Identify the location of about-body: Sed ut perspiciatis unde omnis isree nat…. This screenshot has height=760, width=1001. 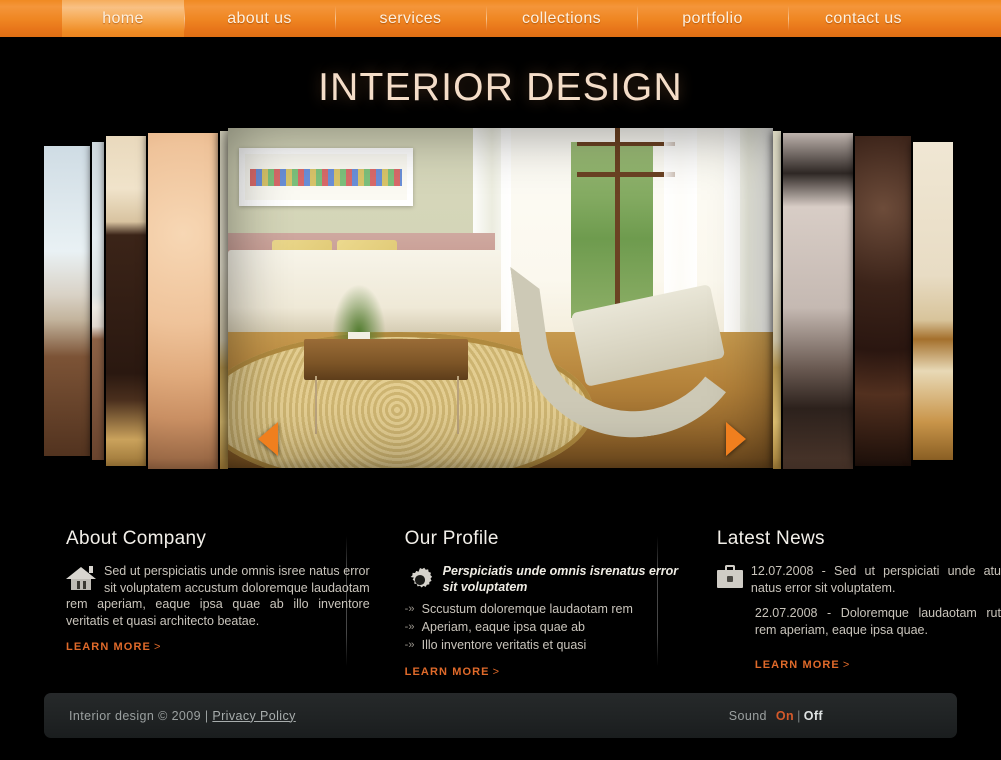
(218, 596).